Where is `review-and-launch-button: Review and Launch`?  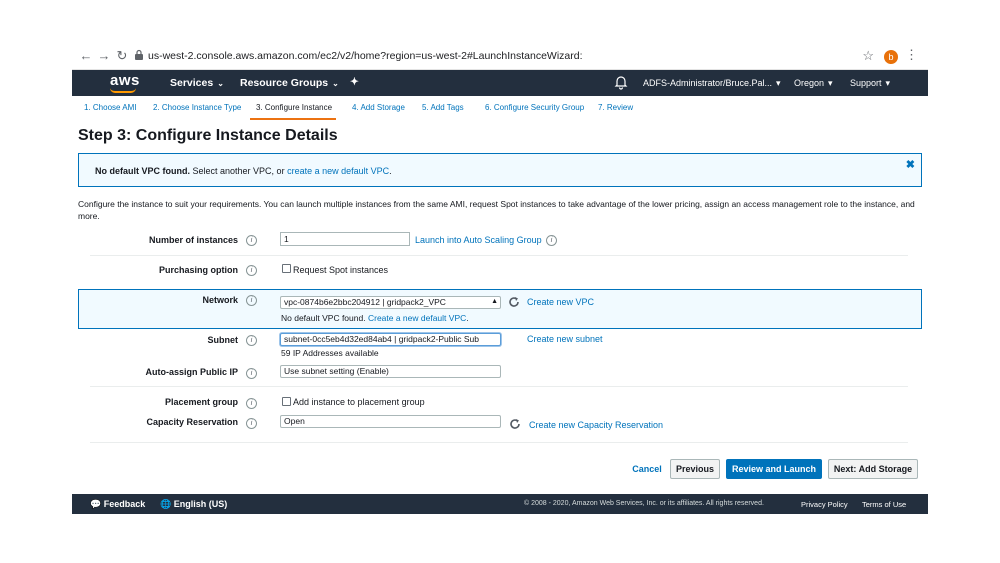 review-and-launch-button: Review and Launch is located at coordinates (774, 469).